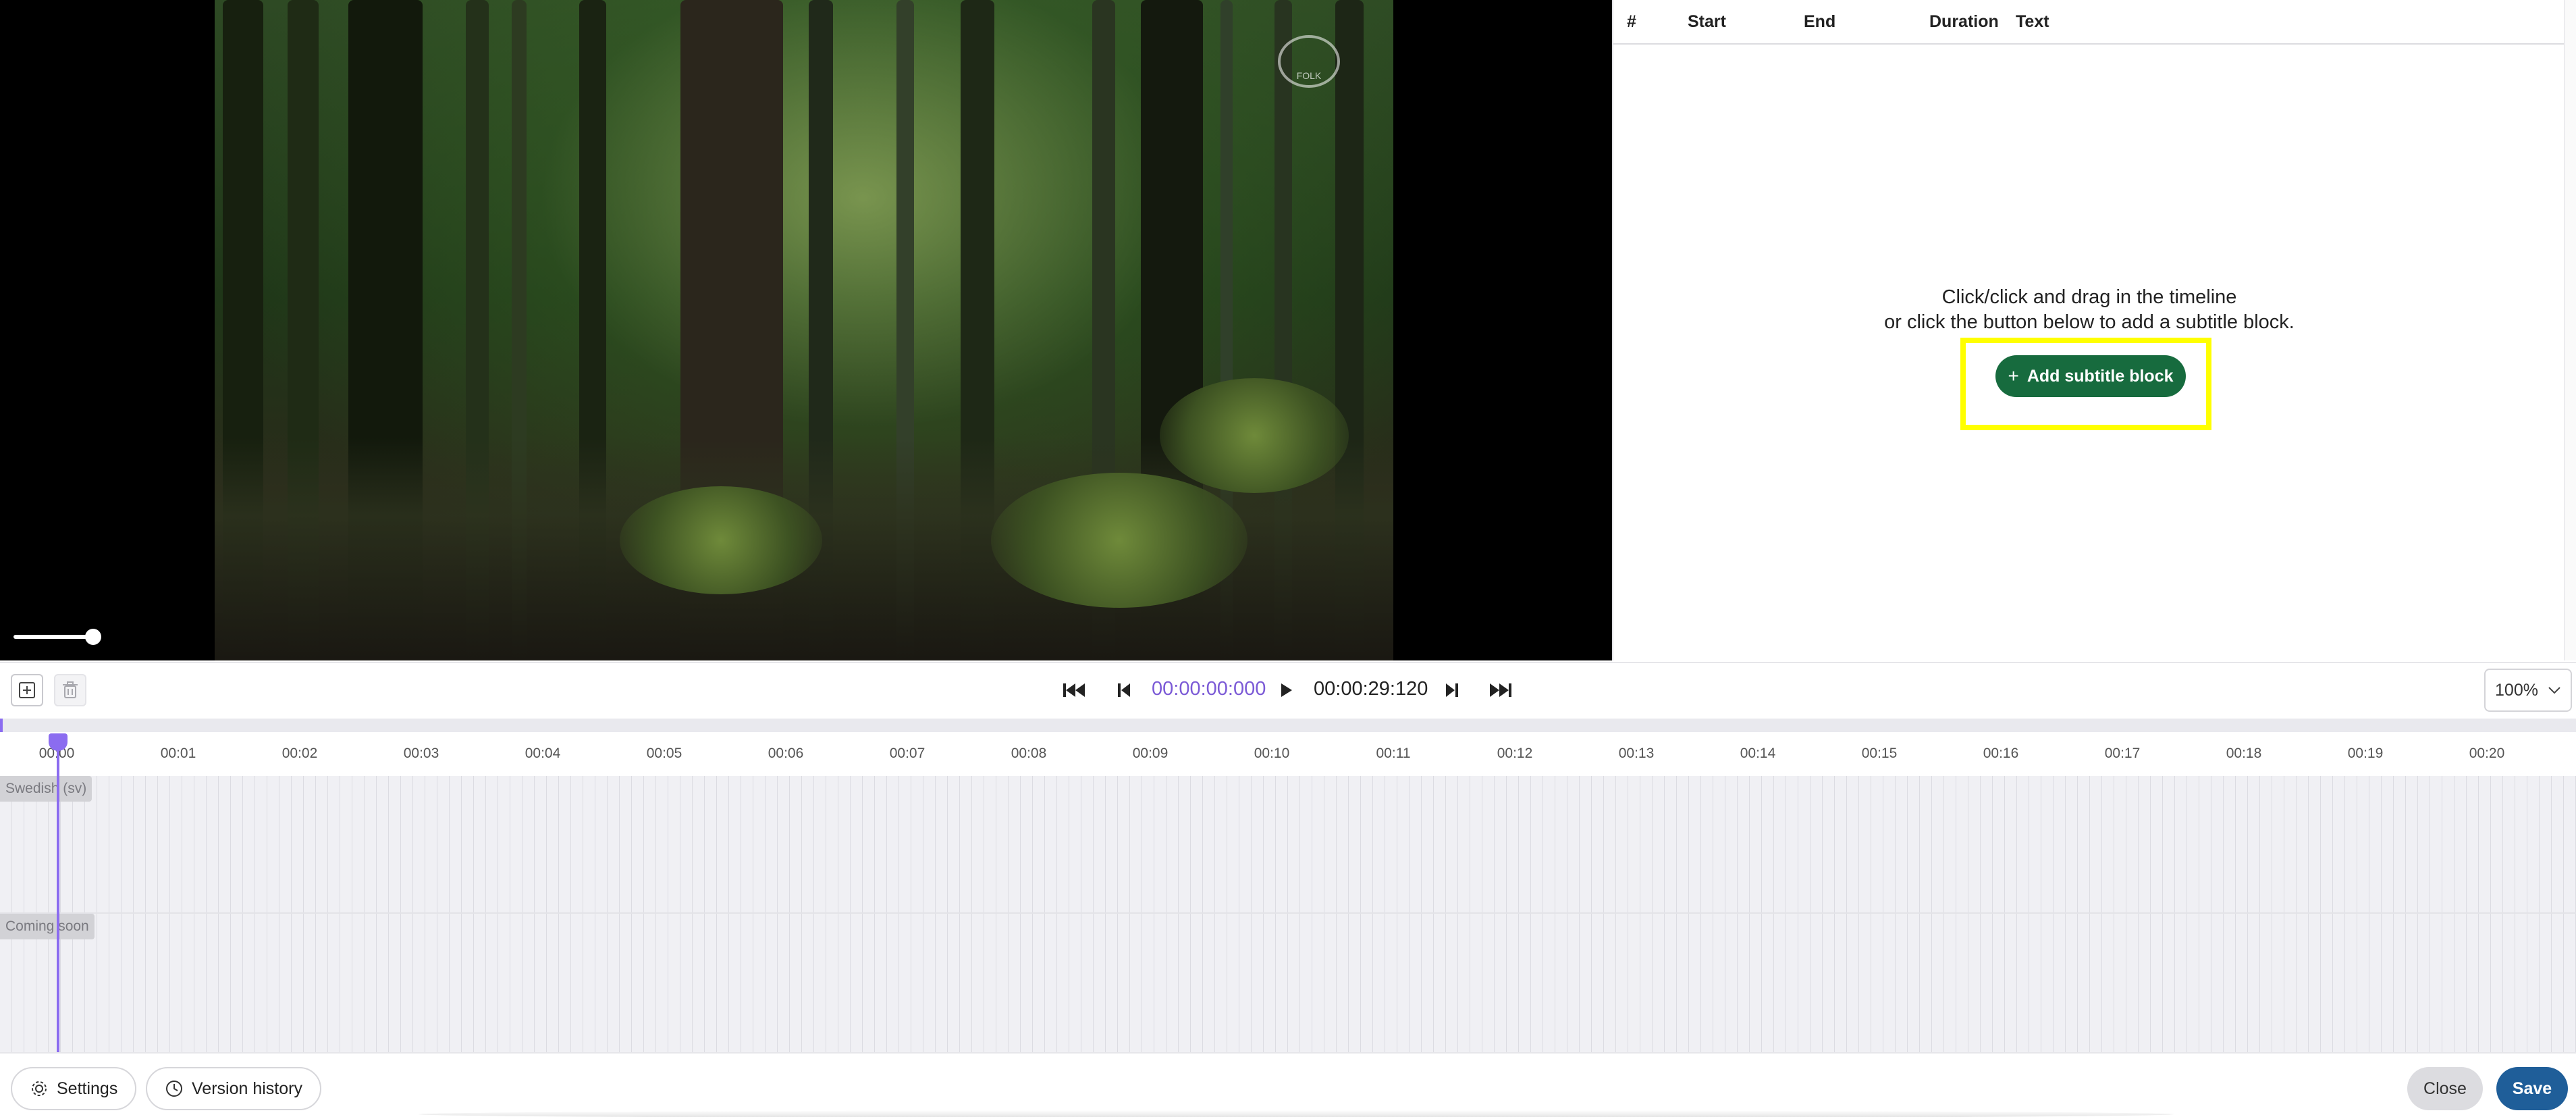 This screenshot has width=2576, height=1117. I want to click on zoom-value: 100%, so click(2516, 690).